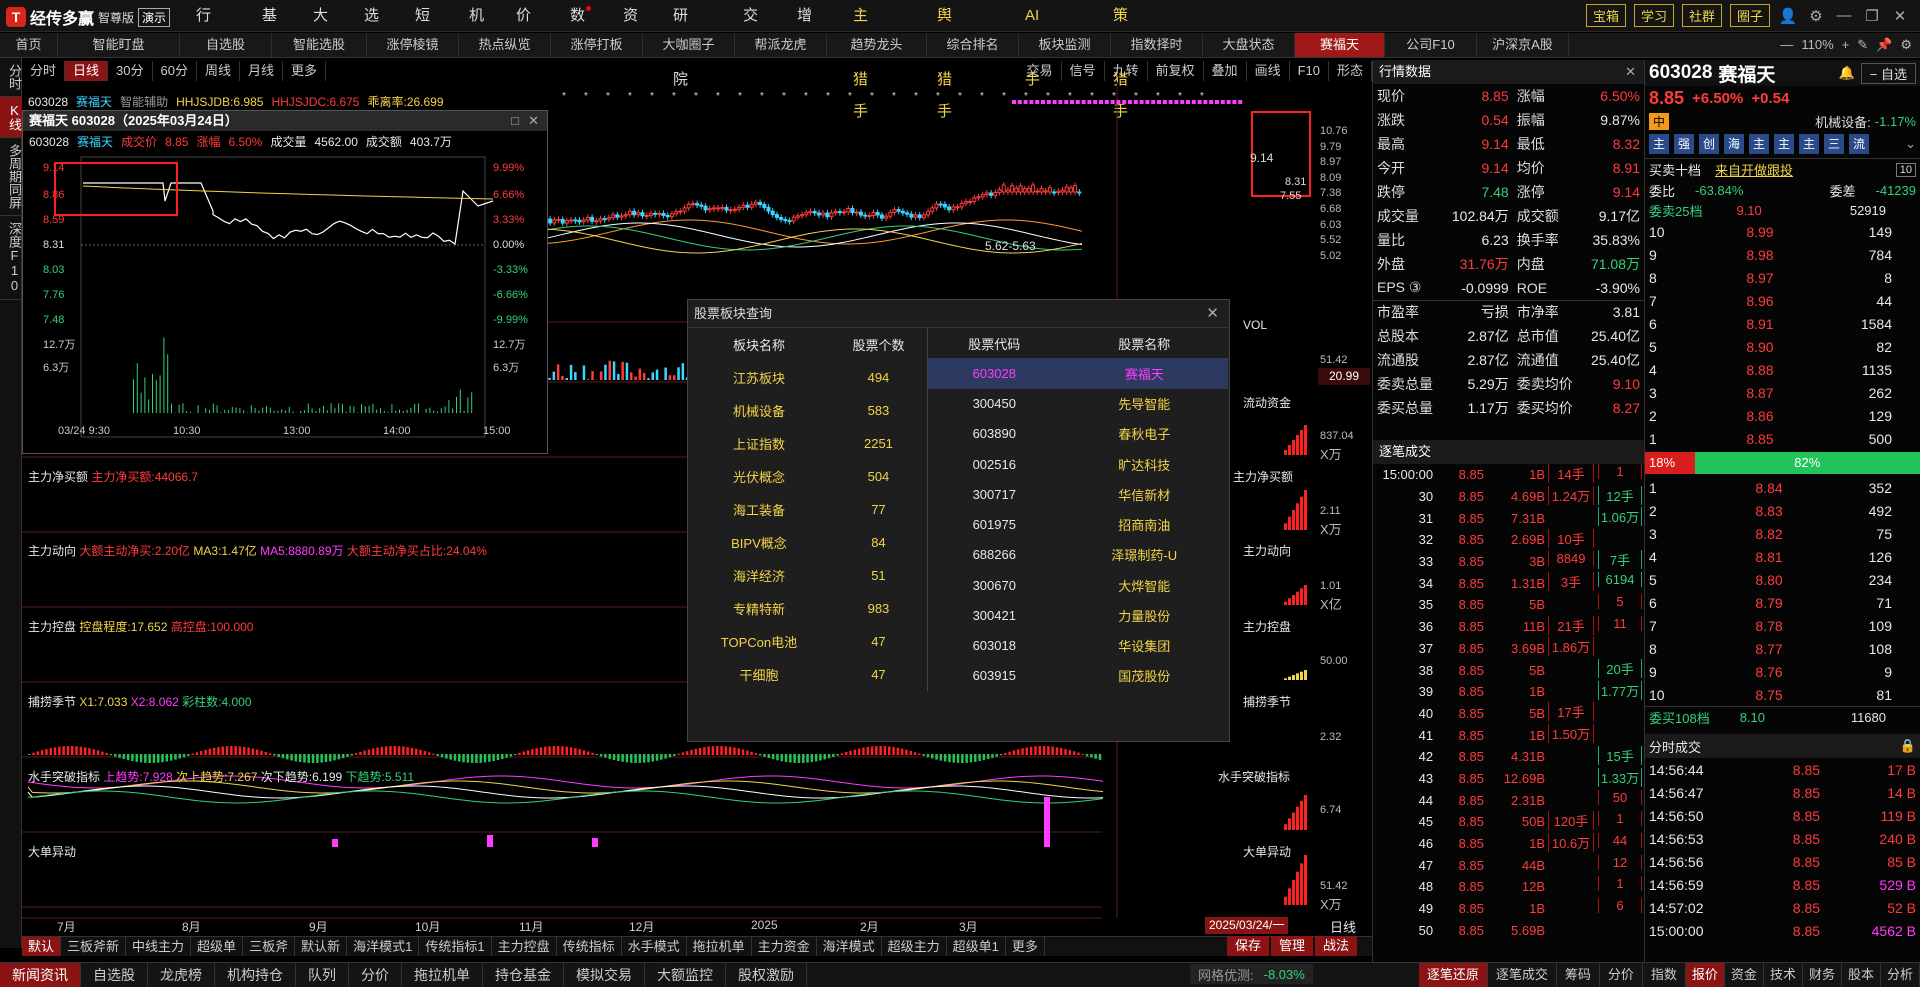 Image resolution: width=1920 pixels, height=987 pixels. I want to click on tag-6: 主, so click(1809, 144).